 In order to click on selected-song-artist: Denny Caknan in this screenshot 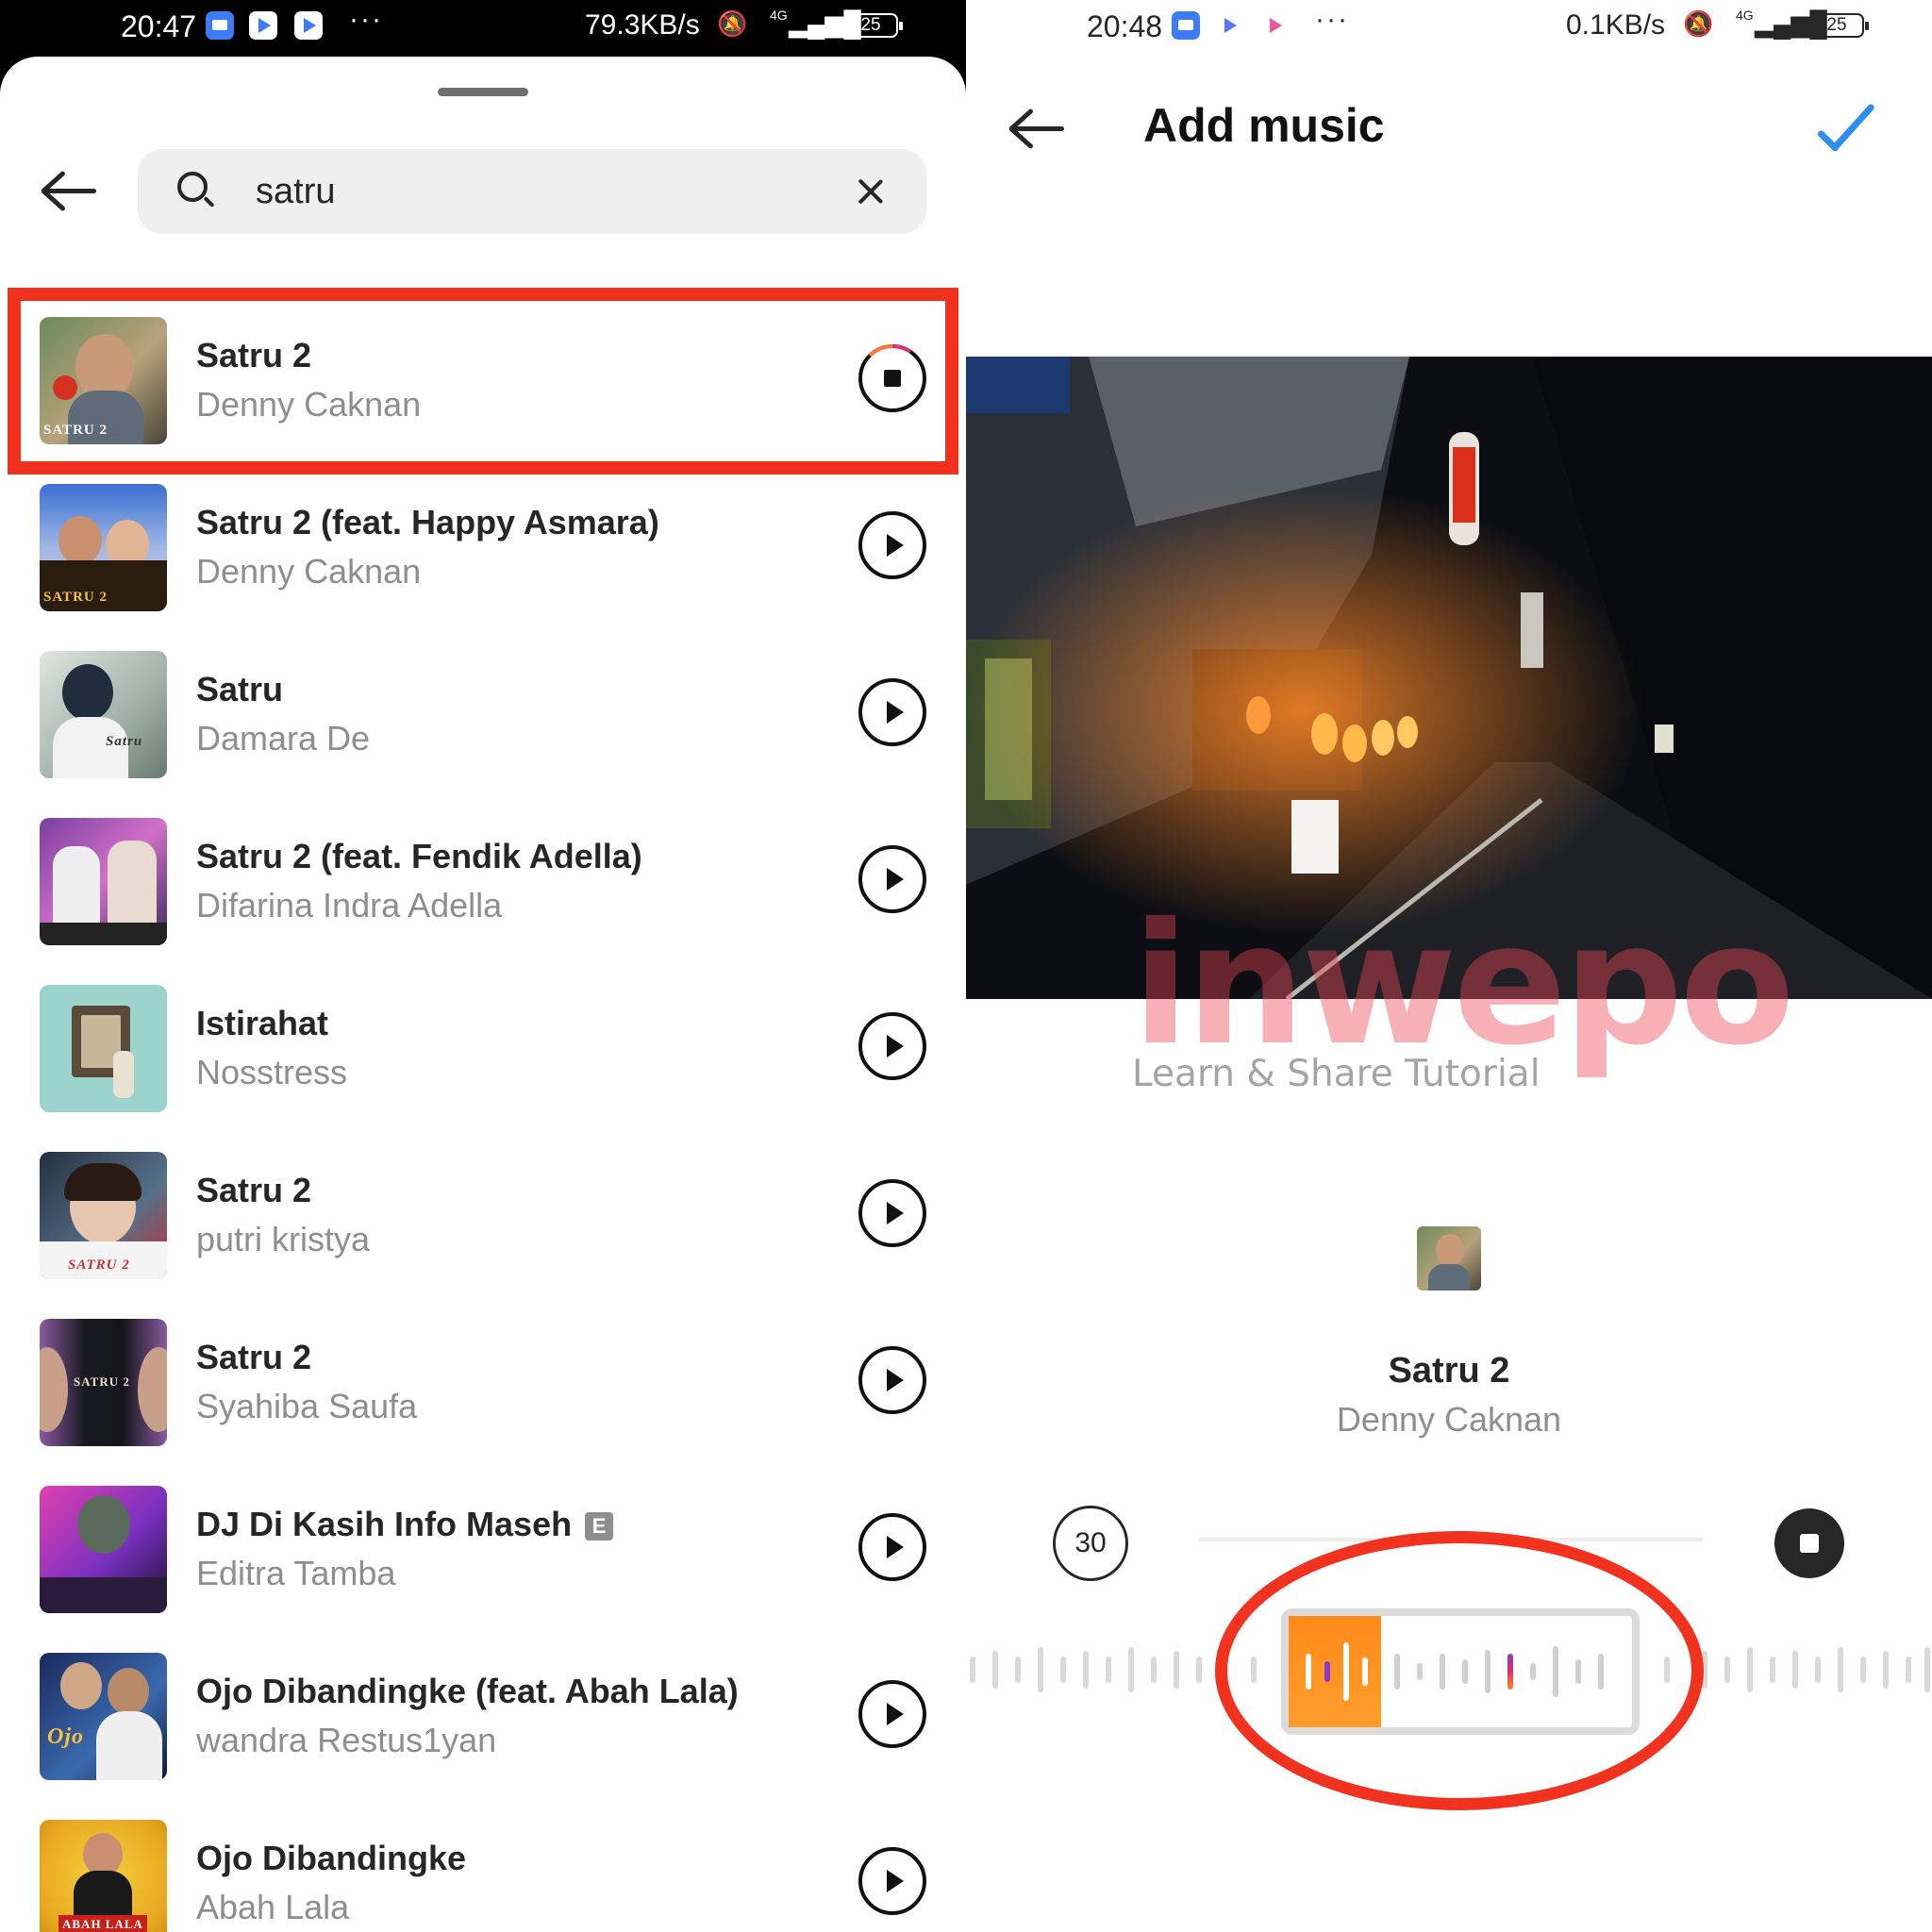, I will do `click(1449, 1420)`.